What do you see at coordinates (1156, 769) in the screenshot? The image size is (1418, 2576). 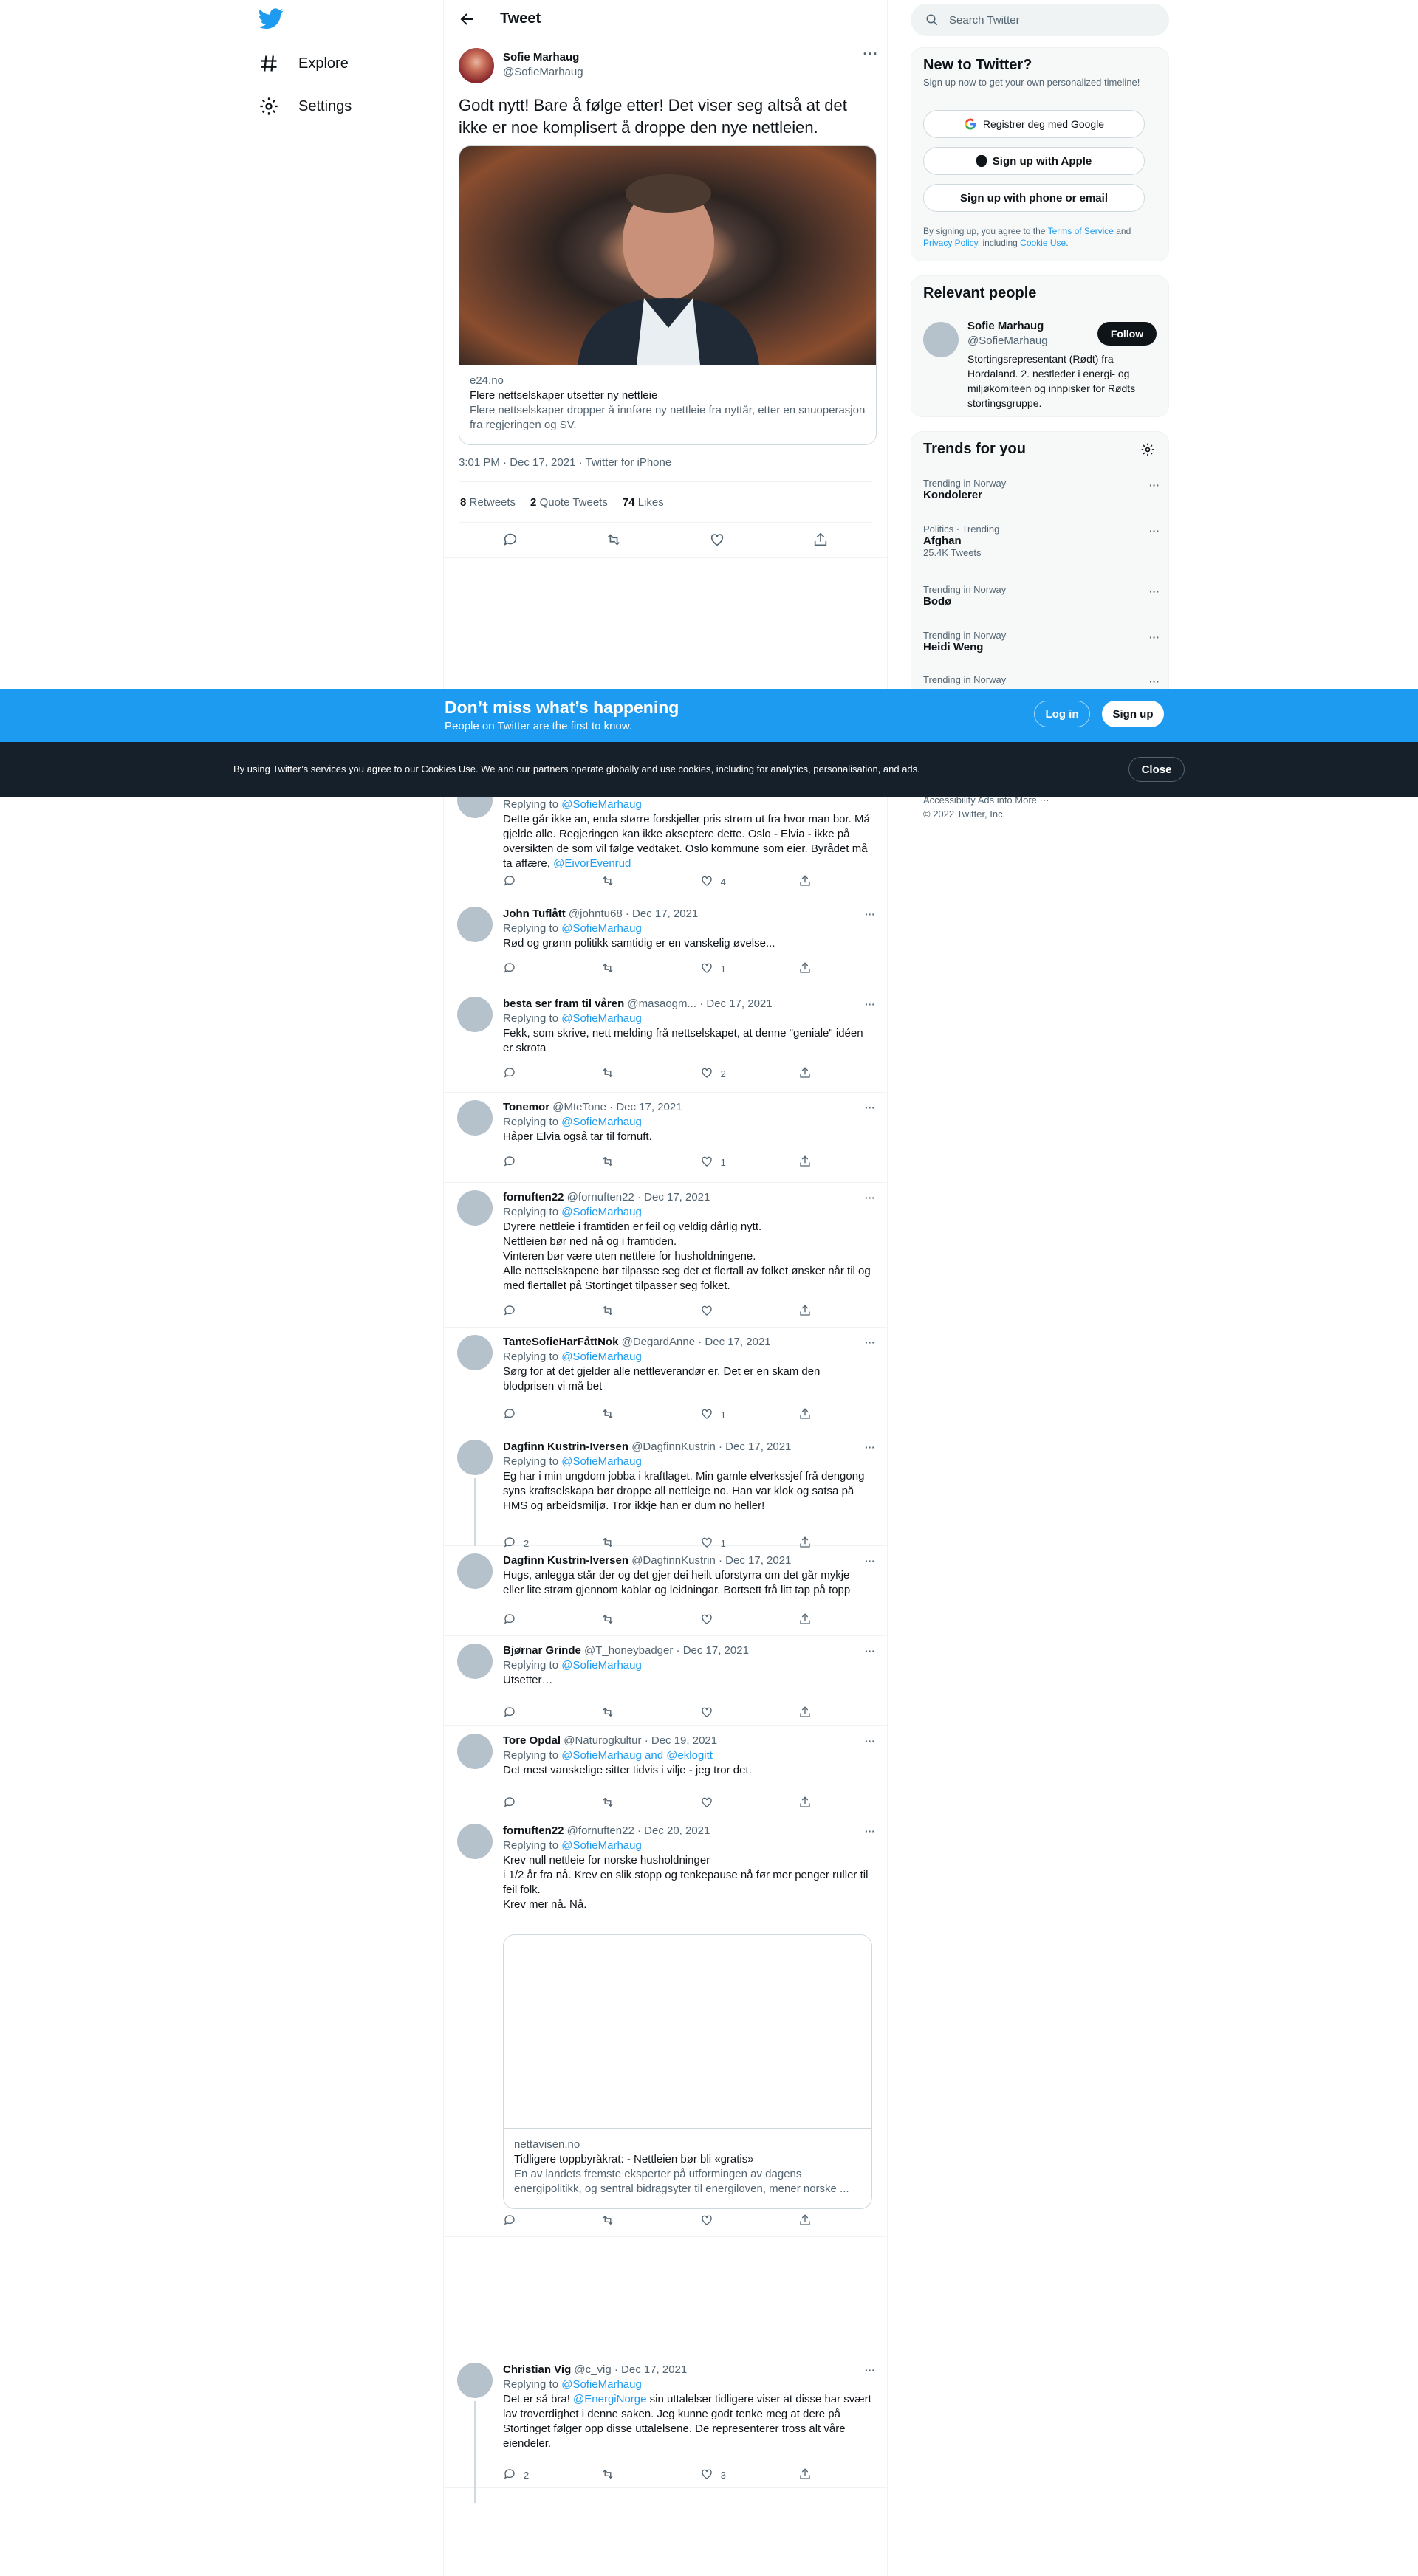 I see `cookie-close-button: Close` at bounding box center [1156, 769].